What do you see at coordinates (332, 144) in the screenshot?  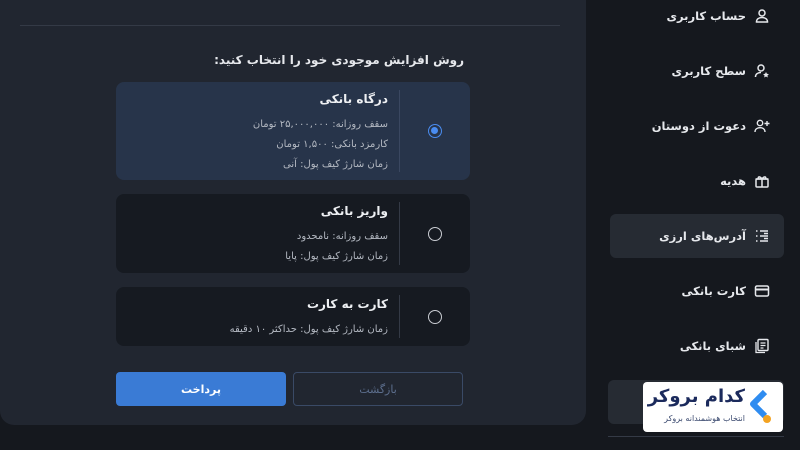 I see `option-detail: کارمزد بانکی: ۱,۵۰۰ تومان` at bounding box center [332, 144].